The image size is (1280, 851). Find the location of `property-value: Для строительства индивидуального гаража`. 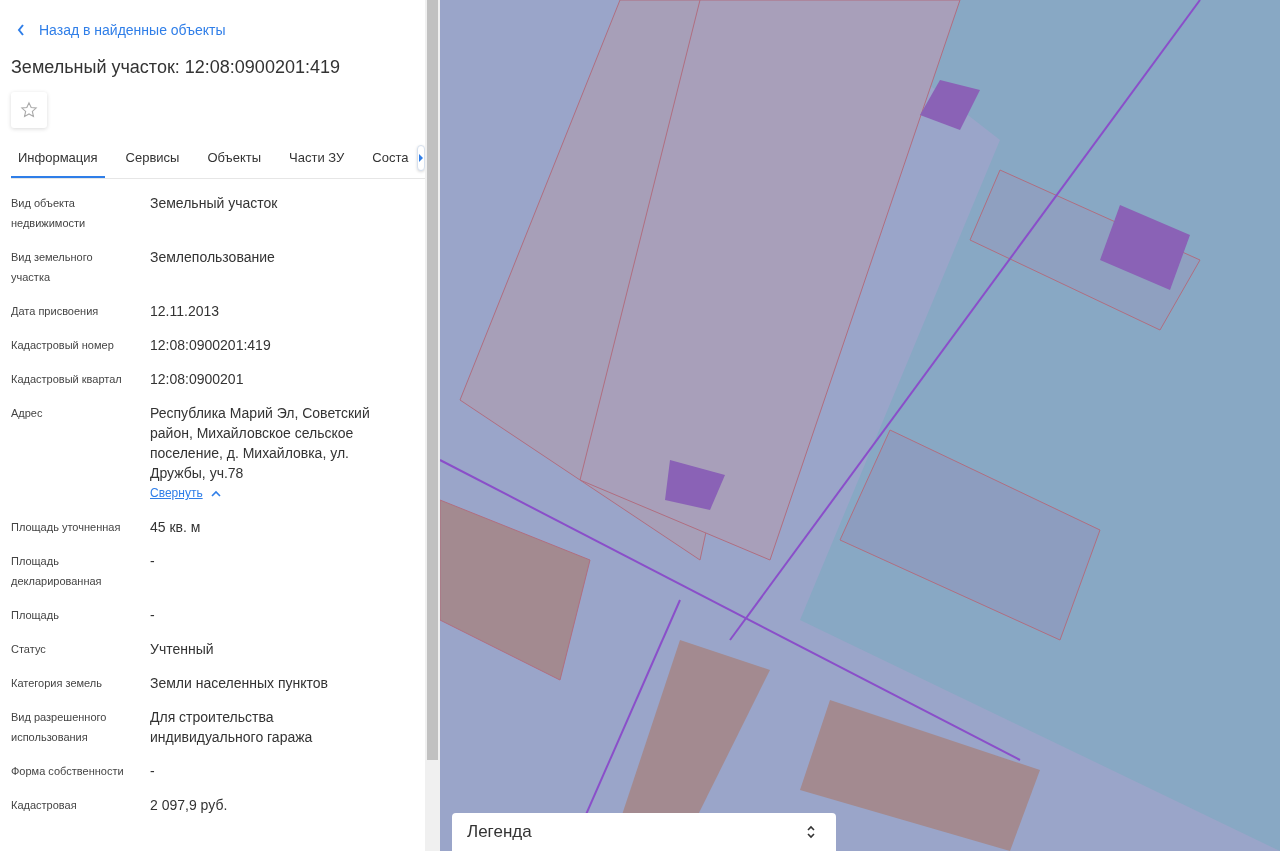

property-value: Для строительства индивидуального гаража is located at coordinates (232, 727).